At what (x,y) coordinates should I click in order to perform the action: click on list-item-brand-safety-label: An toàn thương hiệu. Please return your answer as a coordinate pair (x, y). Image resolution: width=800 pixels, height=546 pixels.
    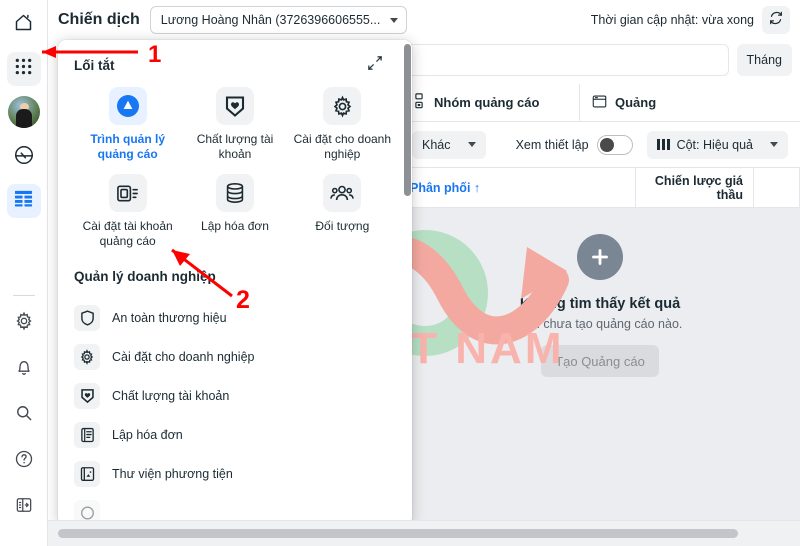
    Looking at the image, I should click on (169, 317).